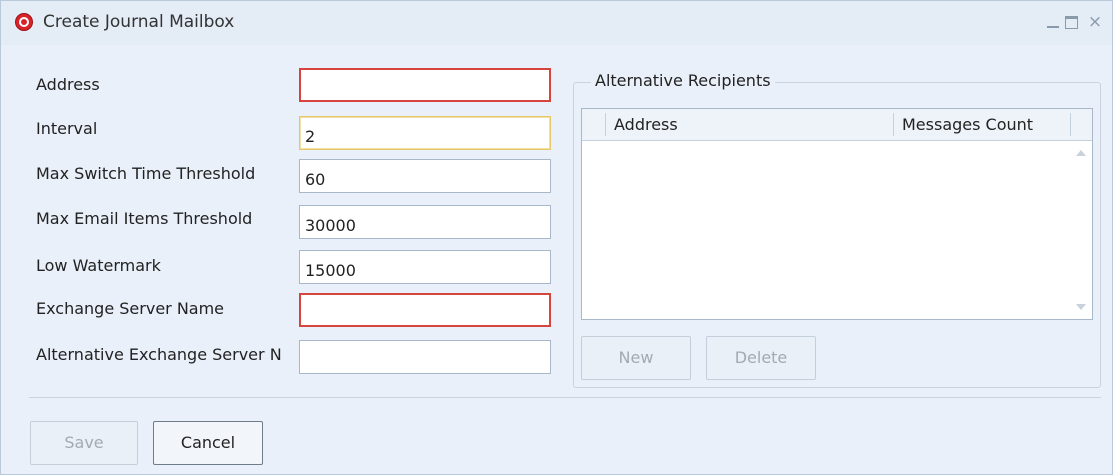 This screenshot has width=1113, height=475. I want to click on scroll-down-icon, so click(1081, 307).